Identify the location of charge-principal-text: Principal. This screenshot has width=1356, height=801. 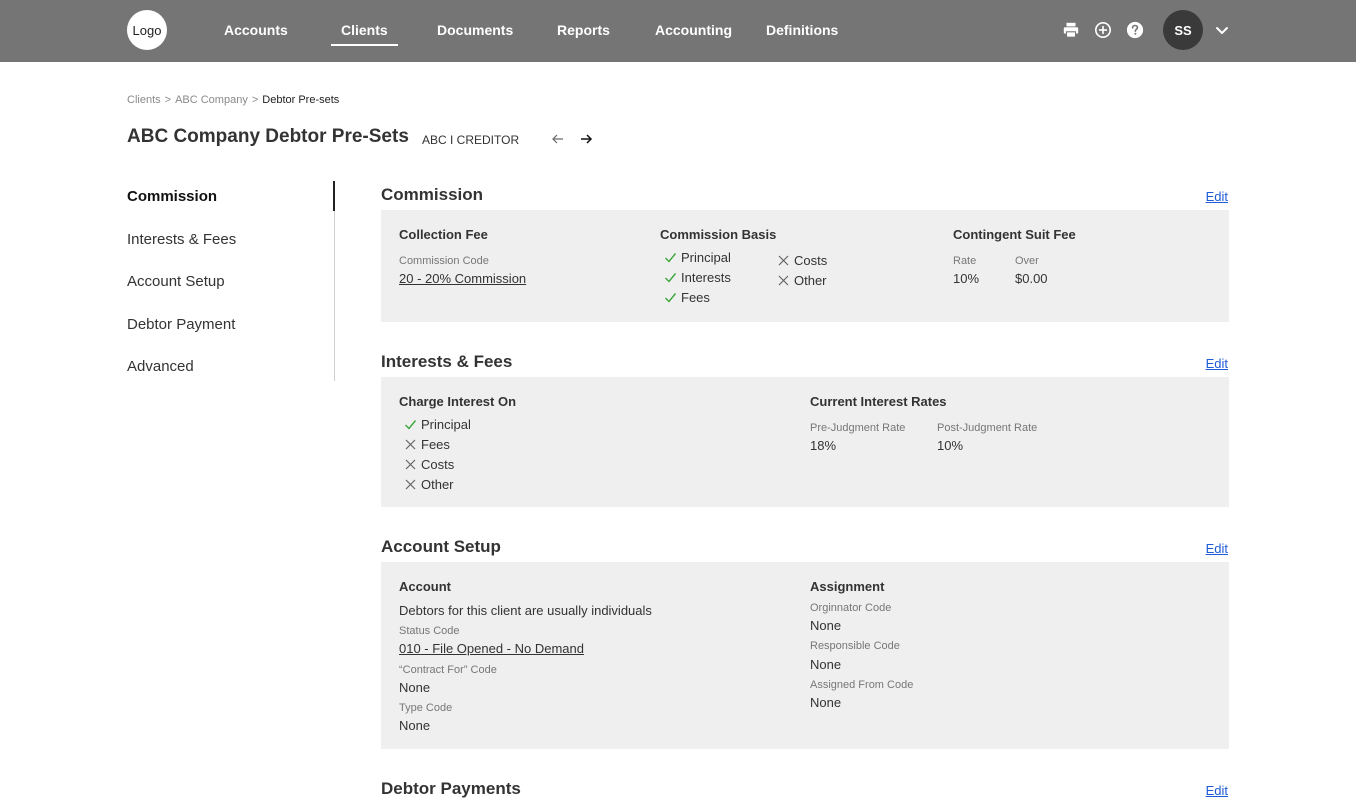
(446, 424).